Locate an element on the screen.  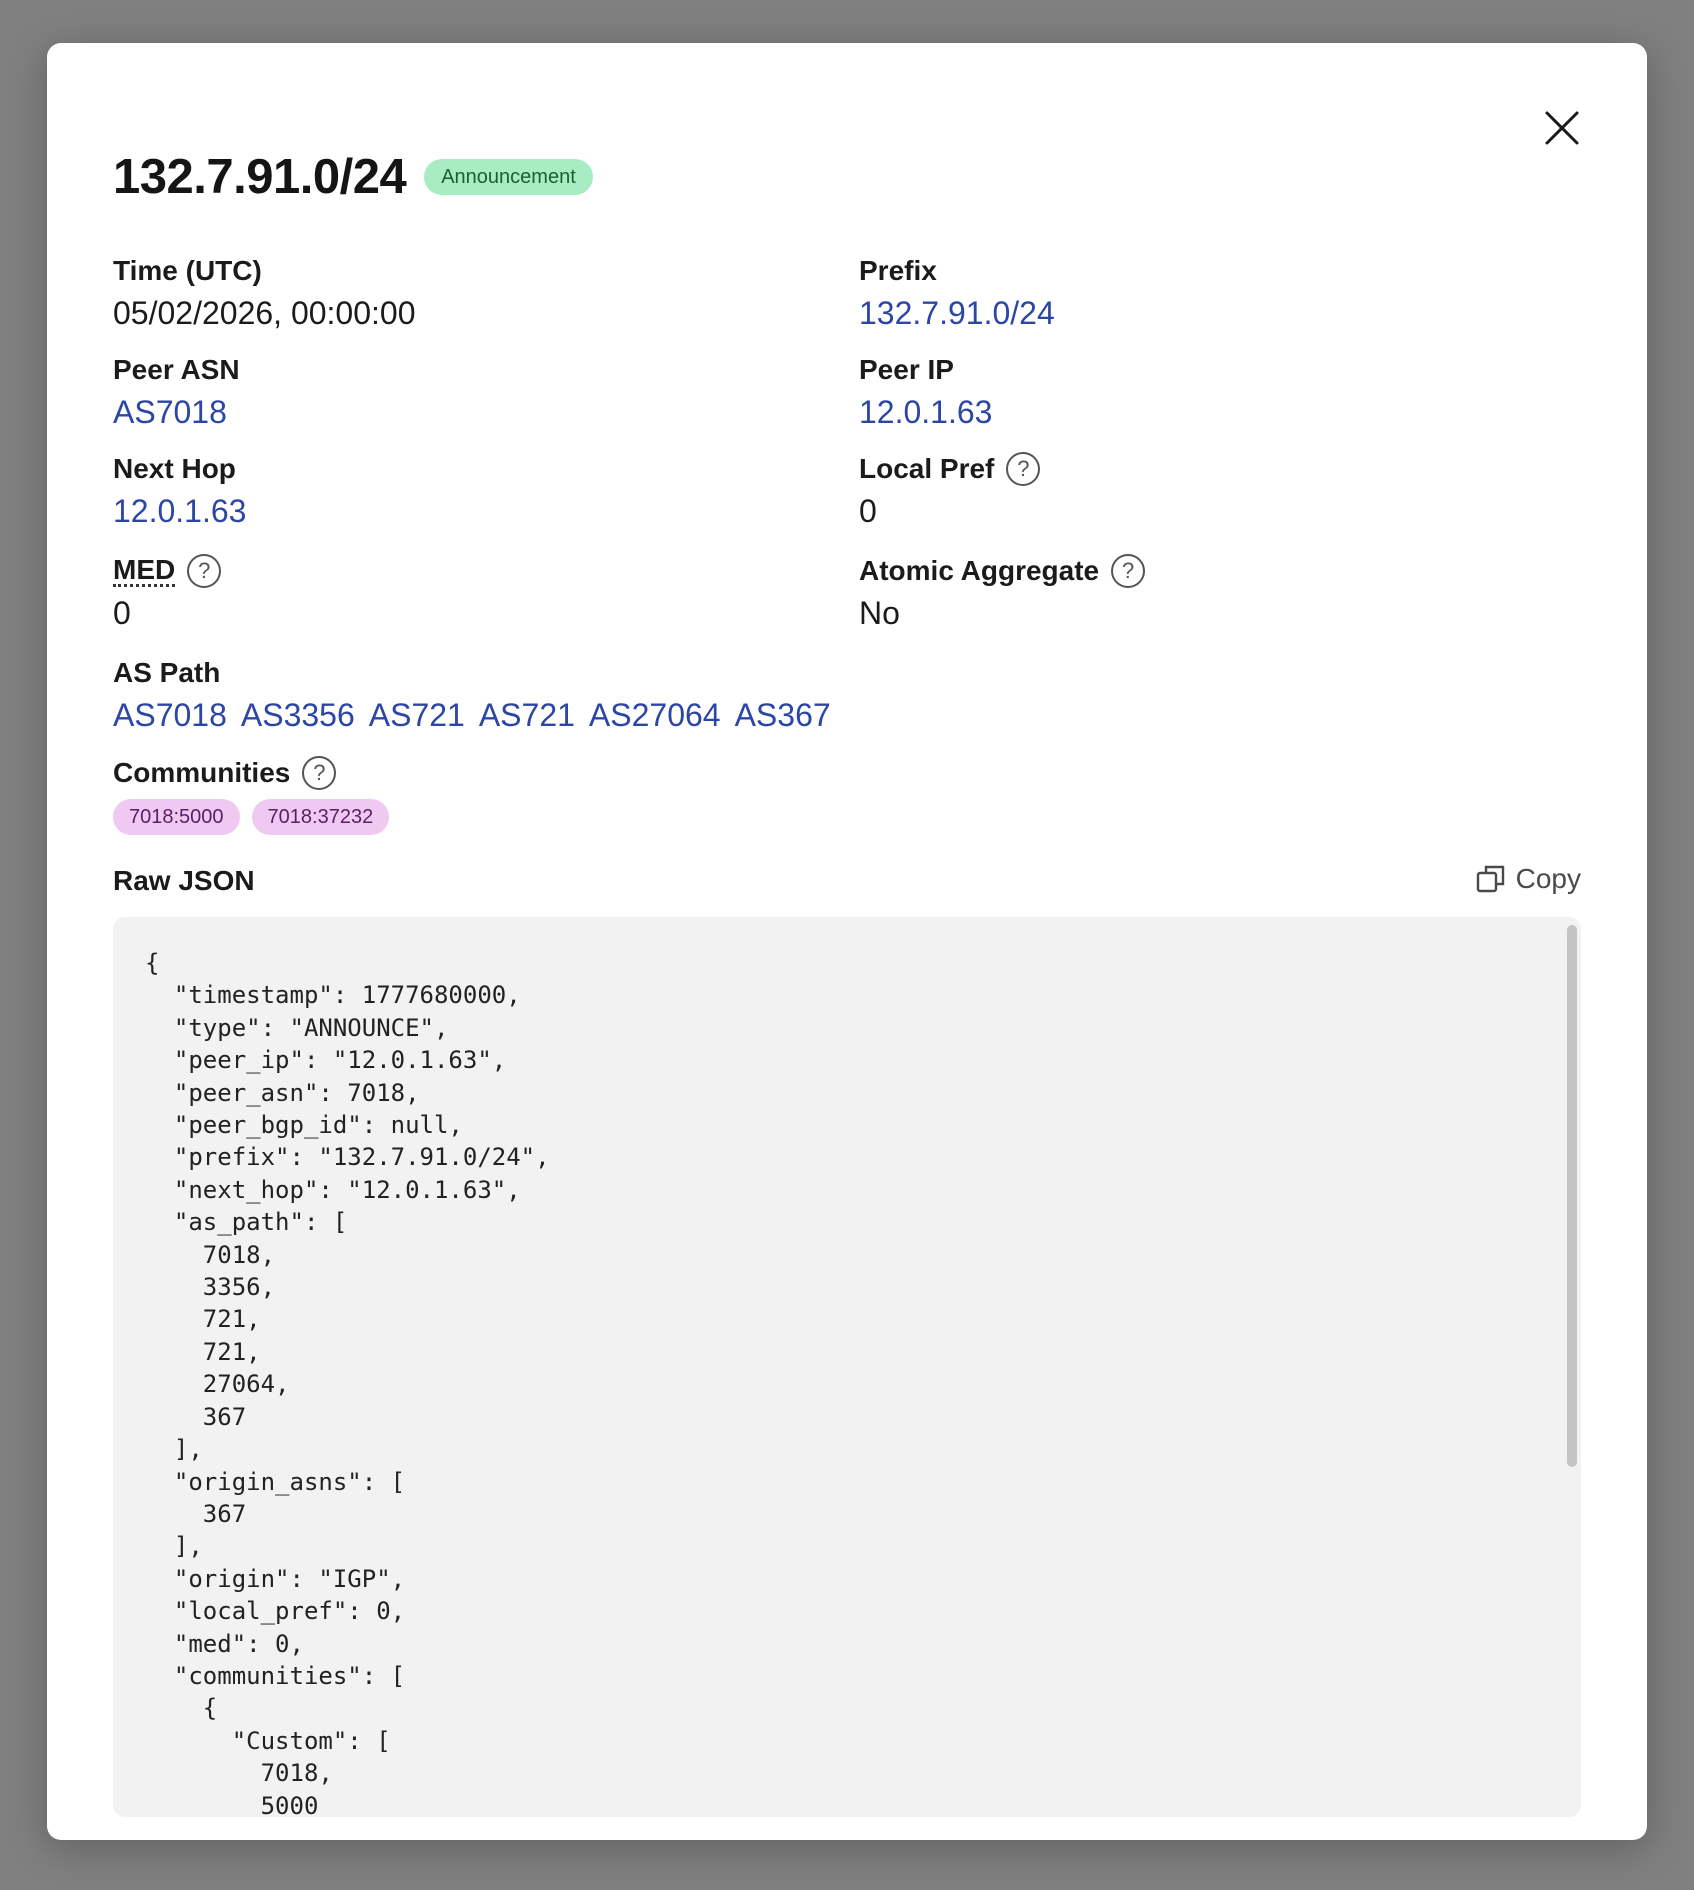
as-path-link: AS27064 is located at coordinates (655, 715).